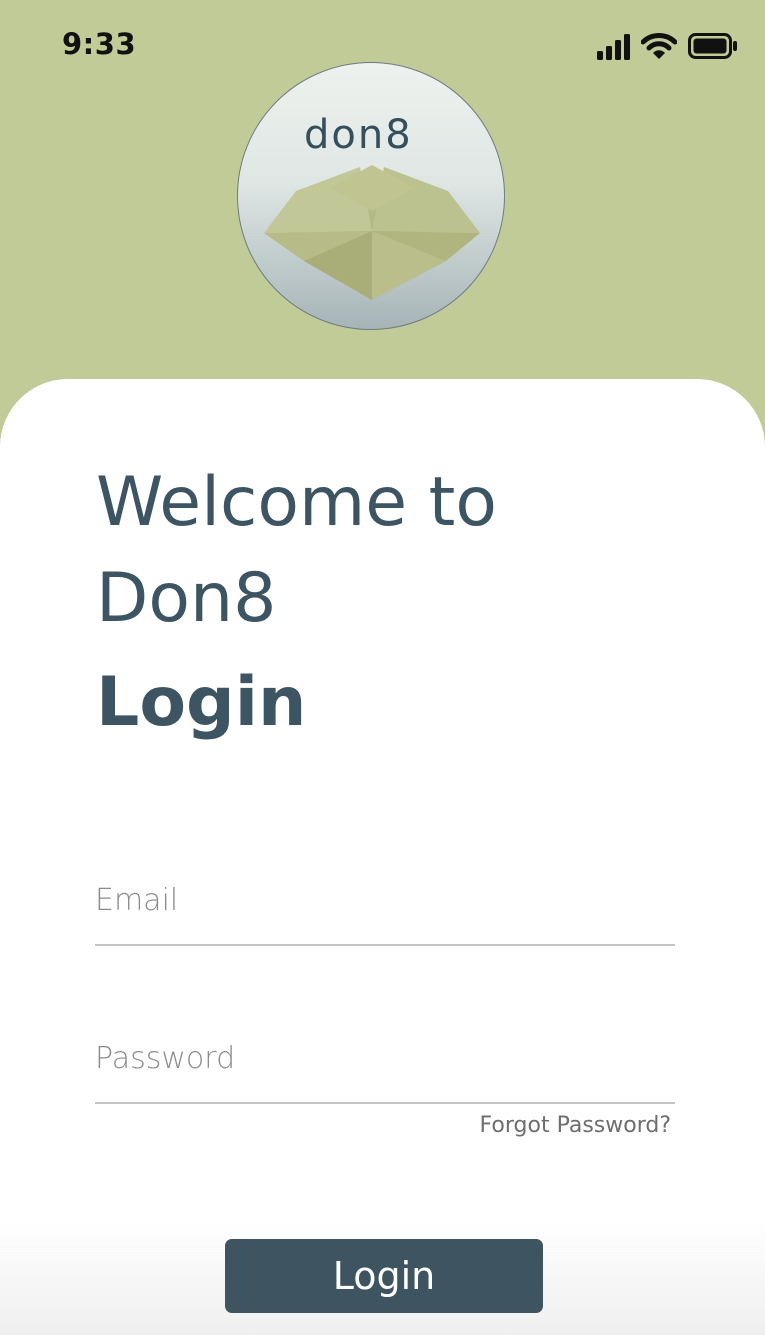 Image resolution: width=765 pixels, height=1335 pixels. Describe the element at coordinates (385, 1058) in the screenshot. I see `password-field` at that location.